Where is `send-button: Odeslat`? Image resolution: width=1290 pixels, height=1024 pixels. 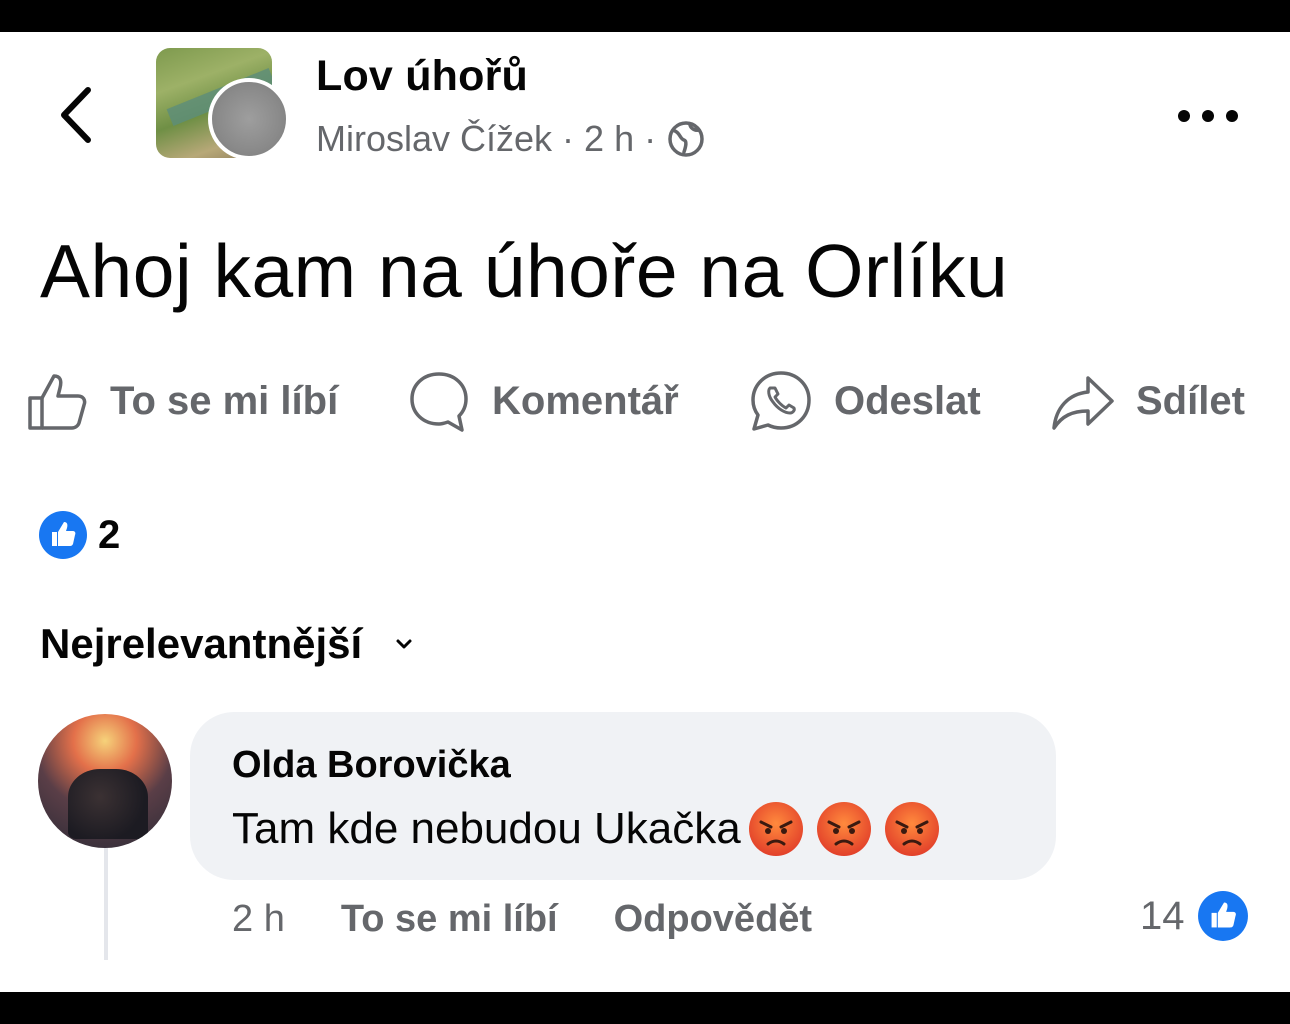 send-button: Odeslat is located at coordinates (864, 401).